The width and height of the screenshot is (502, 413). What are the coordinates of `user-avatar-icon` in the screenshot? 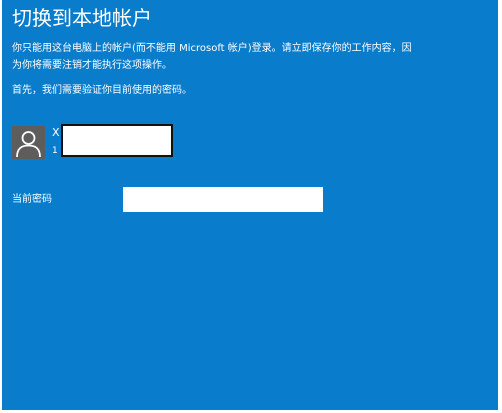 It's located at (28, 142).